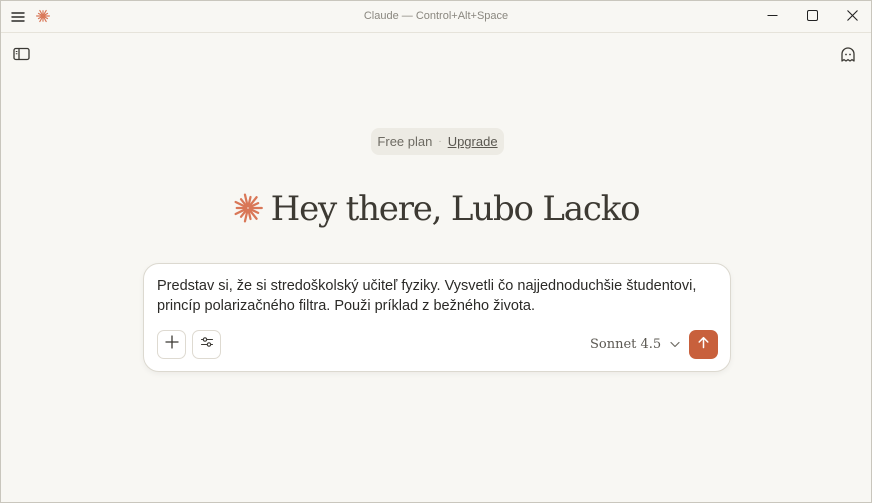  I want to click on close-icon, so click(852, 17).